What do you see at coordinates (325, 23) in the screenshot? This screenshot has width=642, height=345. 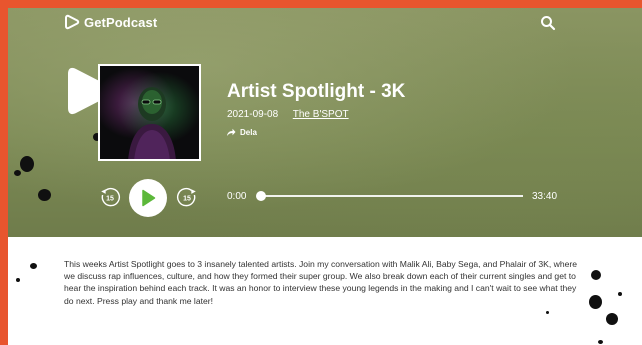 I see `top-bar: GetPodcast` at bounding box center [325, 23].